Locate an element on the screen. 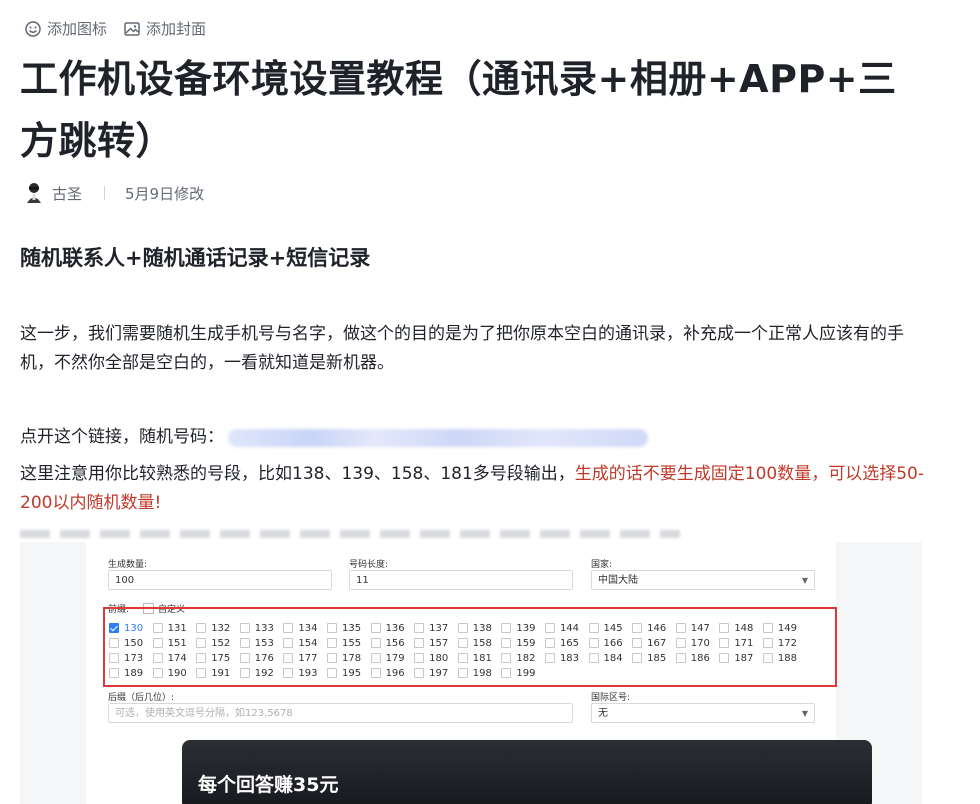 The image size is (980, 804). prefix-option: 150 is located at coordinates (131, 643).